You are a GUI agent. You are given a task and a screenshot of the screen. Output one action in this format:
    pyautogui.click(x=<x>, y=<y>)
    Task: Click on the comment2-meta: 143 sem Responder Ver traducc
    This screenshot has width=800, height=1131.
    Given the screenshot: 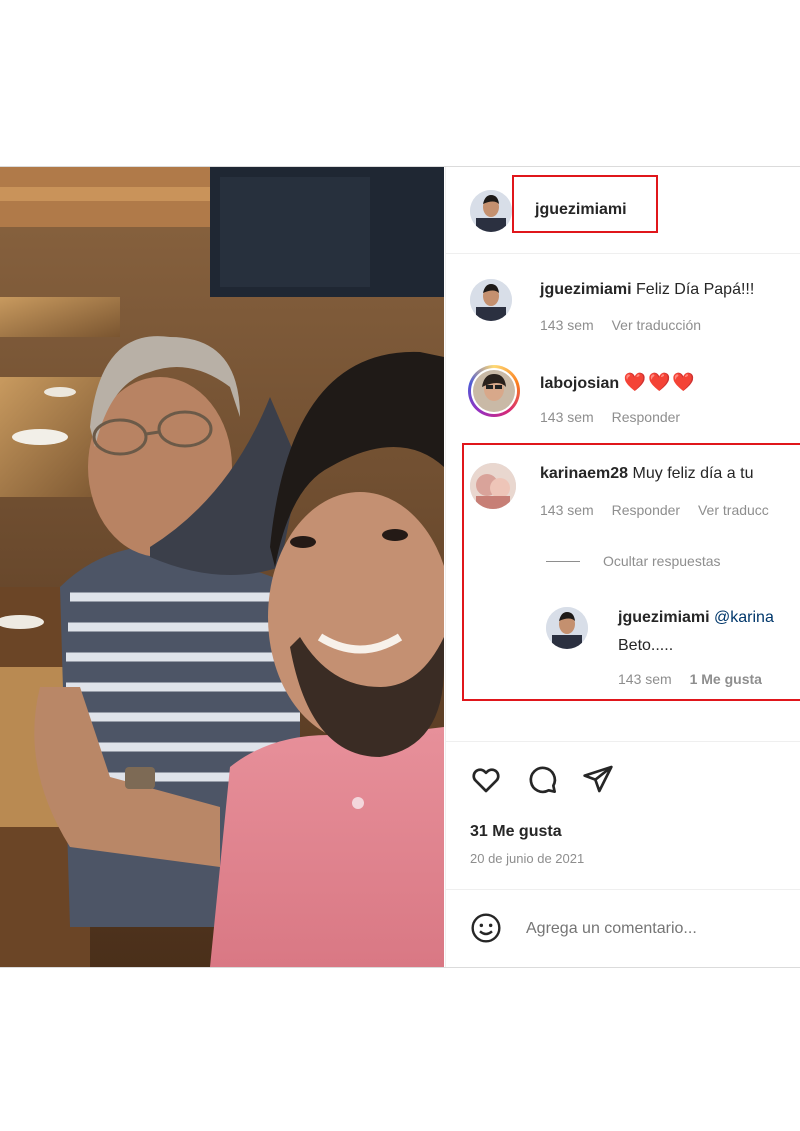 What is the action you would take?
    pyautogui.click(x=661, y=510)
    